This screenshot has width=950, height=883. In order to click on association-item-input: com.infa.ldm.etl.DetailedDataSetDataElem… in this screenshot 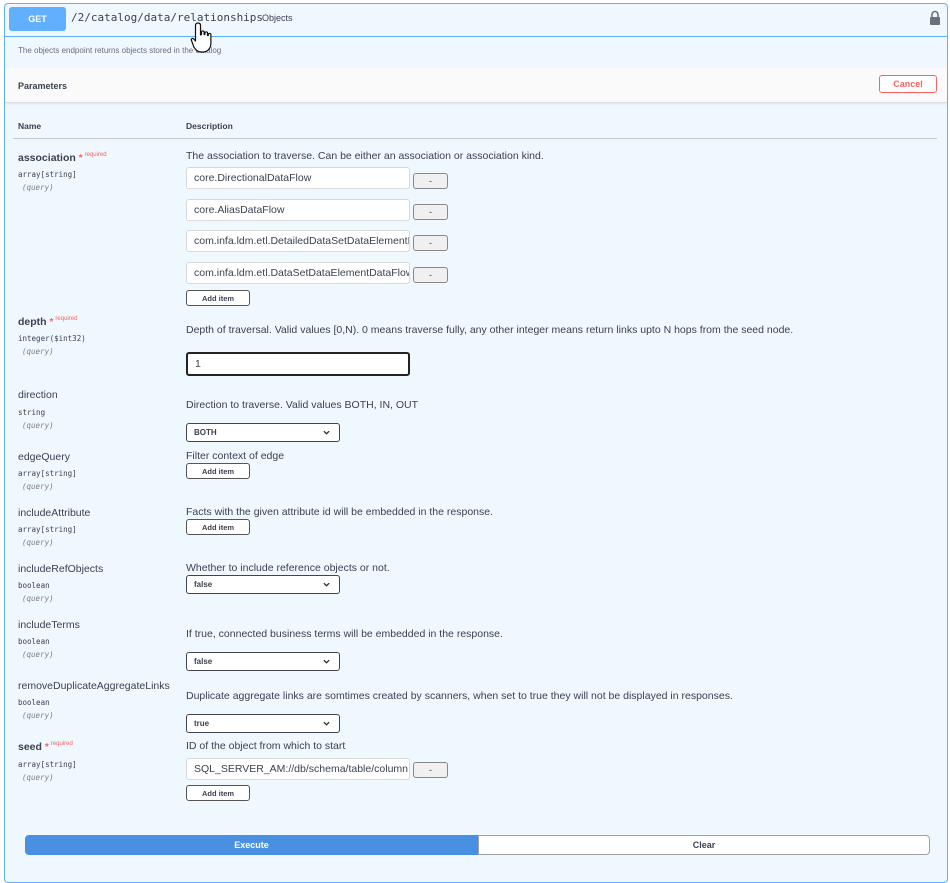, I will do `click(298, 241)`.